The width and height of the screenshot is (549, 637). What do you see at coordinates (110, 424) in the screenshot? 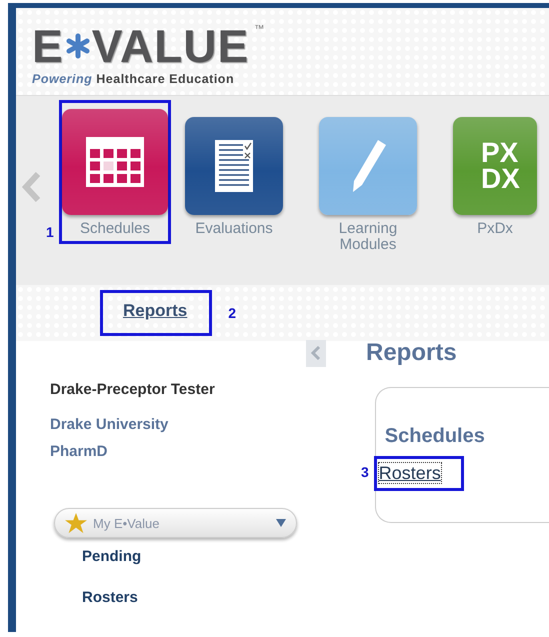
I see `institution-name: Drake University` at bounding box center [110, 424].